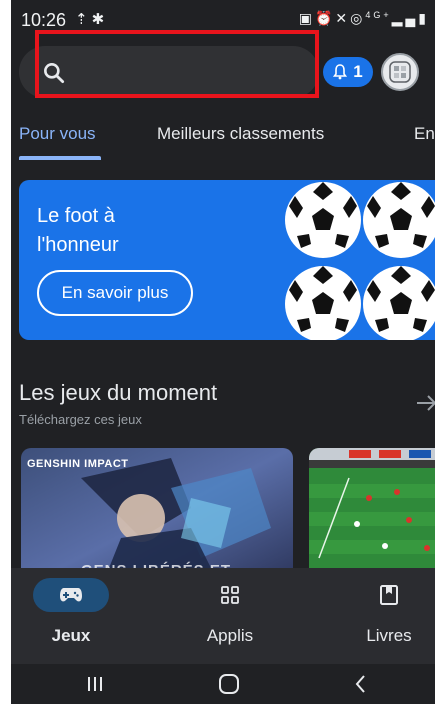  I want to click on home-icon, so click(229, 684).